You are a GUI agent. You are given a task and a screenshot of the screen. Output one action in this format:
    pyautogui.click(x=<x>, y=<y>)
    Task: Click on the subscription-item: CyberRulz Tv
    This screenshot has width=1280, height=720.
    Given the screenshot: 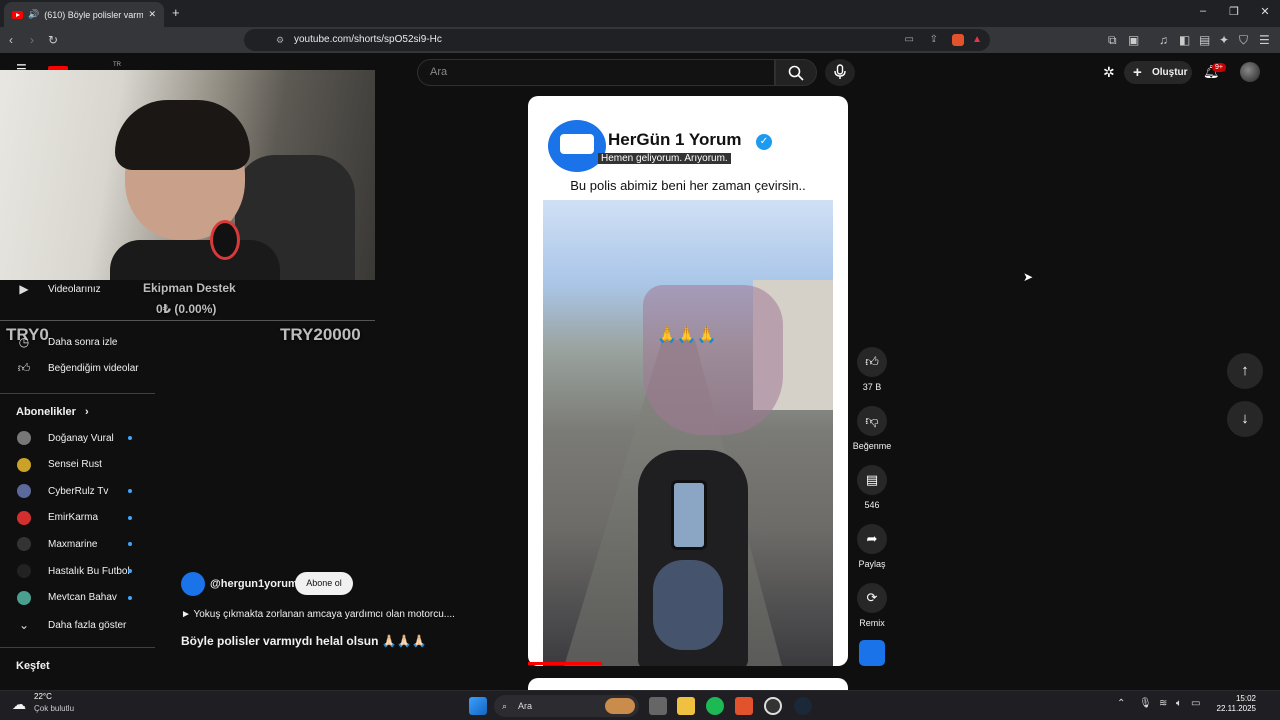 What is the action you would take?
    pyautogui.click(x=77, y=491)
    